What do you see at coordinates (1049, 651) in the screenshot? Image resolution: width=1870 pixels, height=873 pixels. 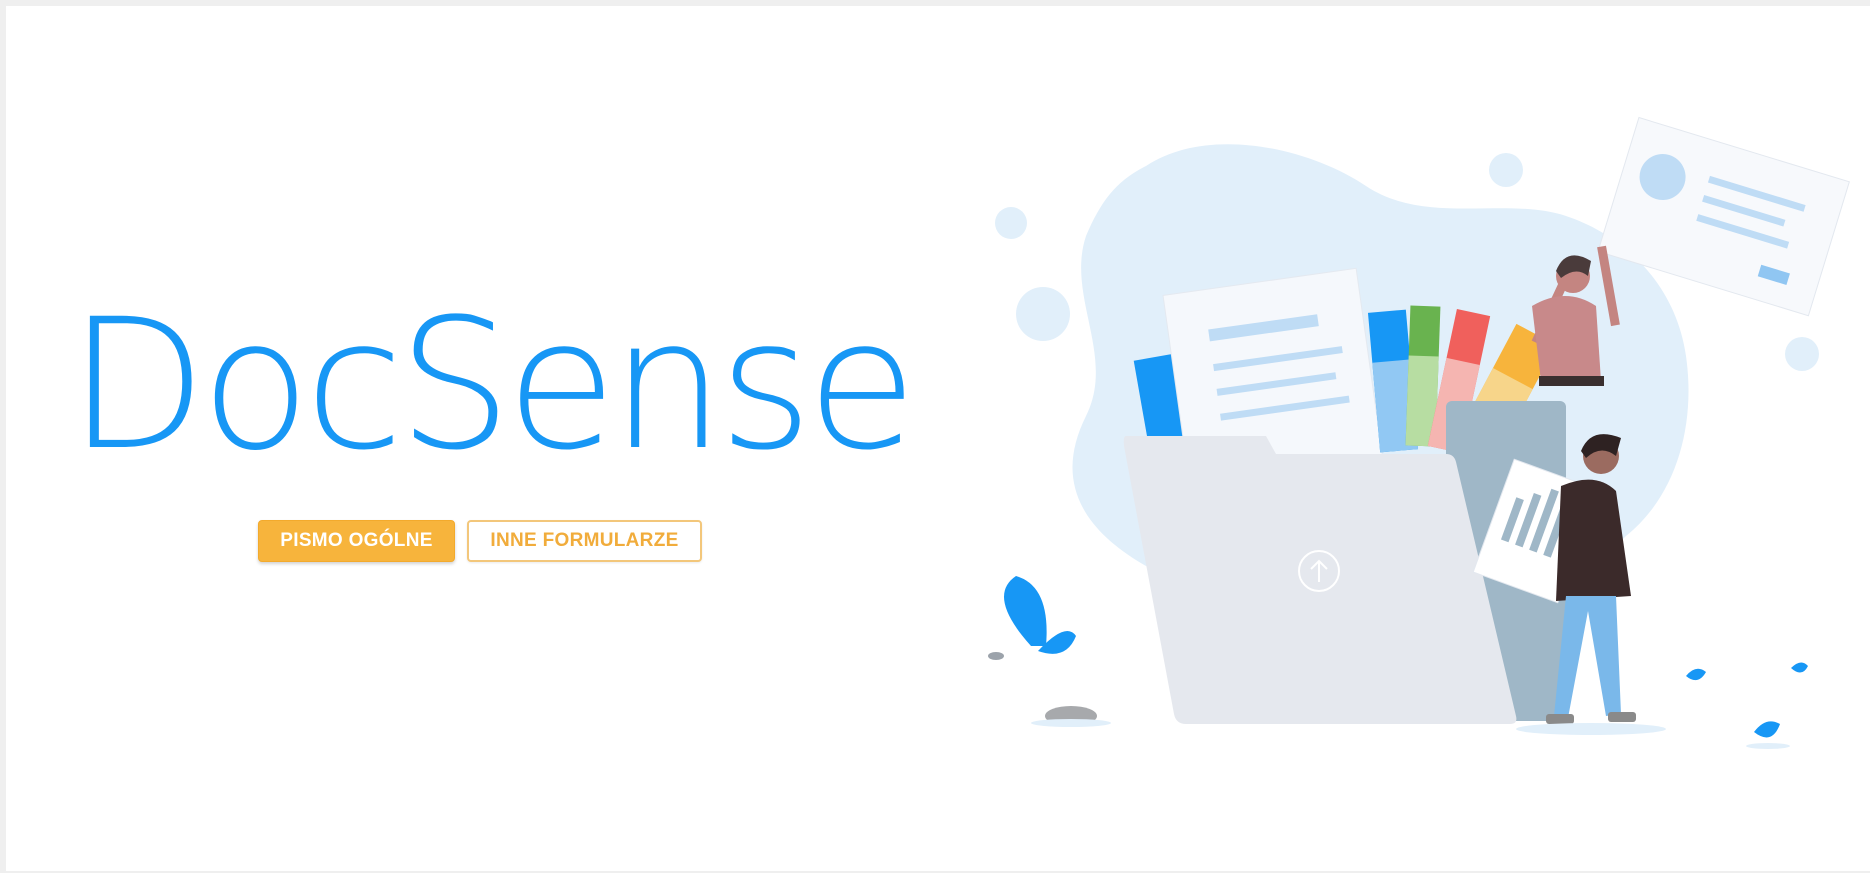 I see `plant-decoration` at bounding box center [1049, 651].